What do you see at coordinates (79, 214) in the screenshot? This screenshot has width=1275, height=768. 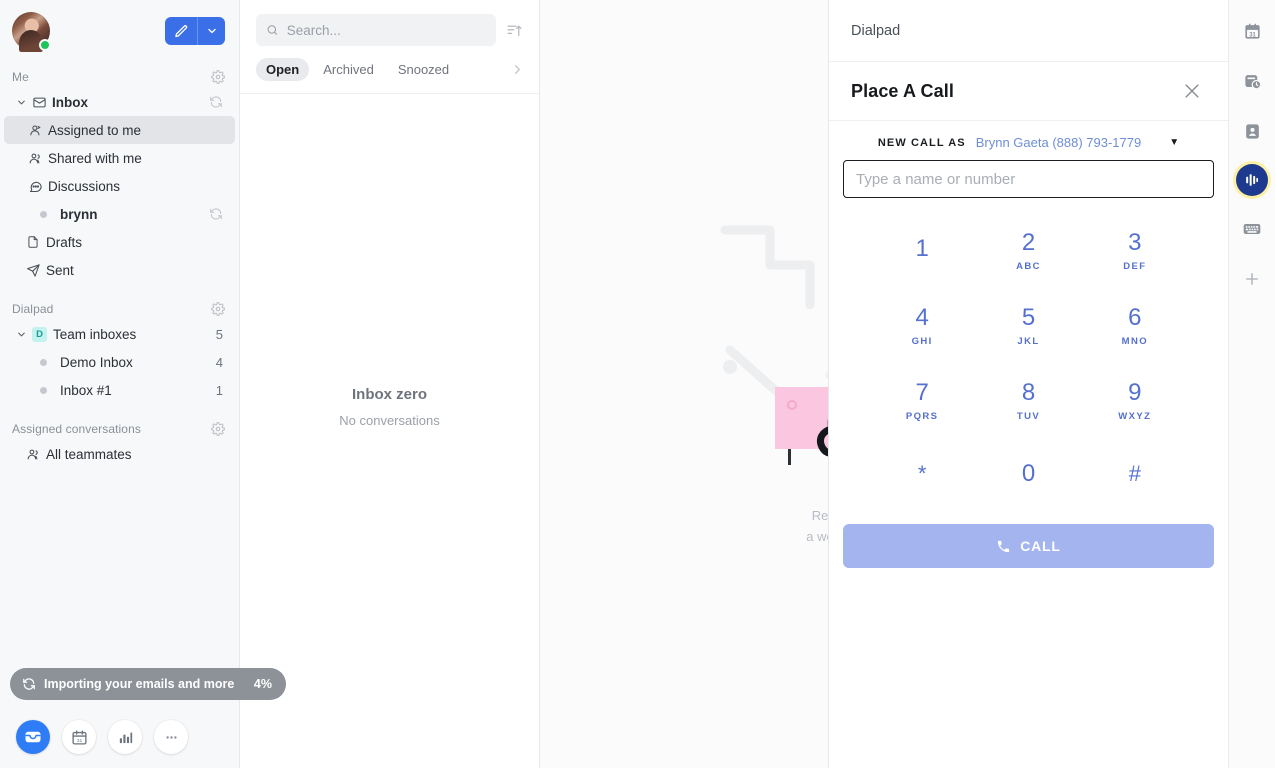 I see `sidebar-item-label: brynn` at bounding box center [79, 214].